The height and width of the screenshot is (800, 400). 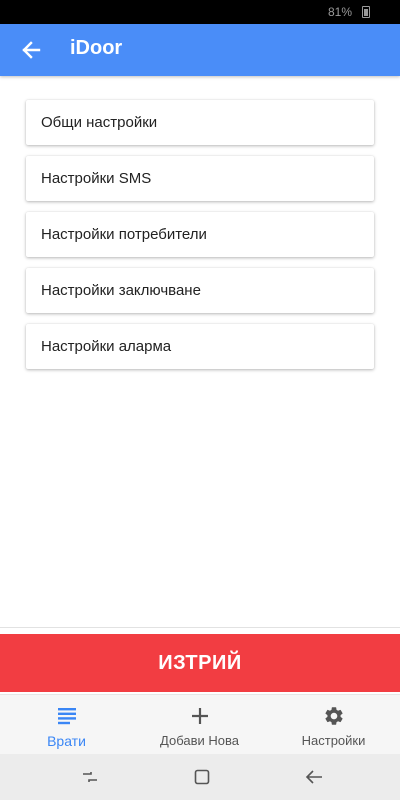 I want to click on menu-item-alarm-settings: Настройки аларма, so click(x=200, y=346).